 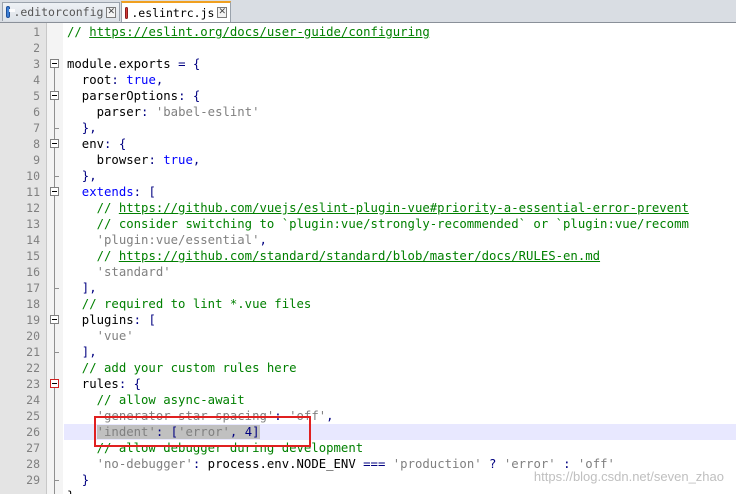 What do you see at coordinates (86, 144) in the screenshot?
I see `code-token: env` at bounding box center [86, 144].